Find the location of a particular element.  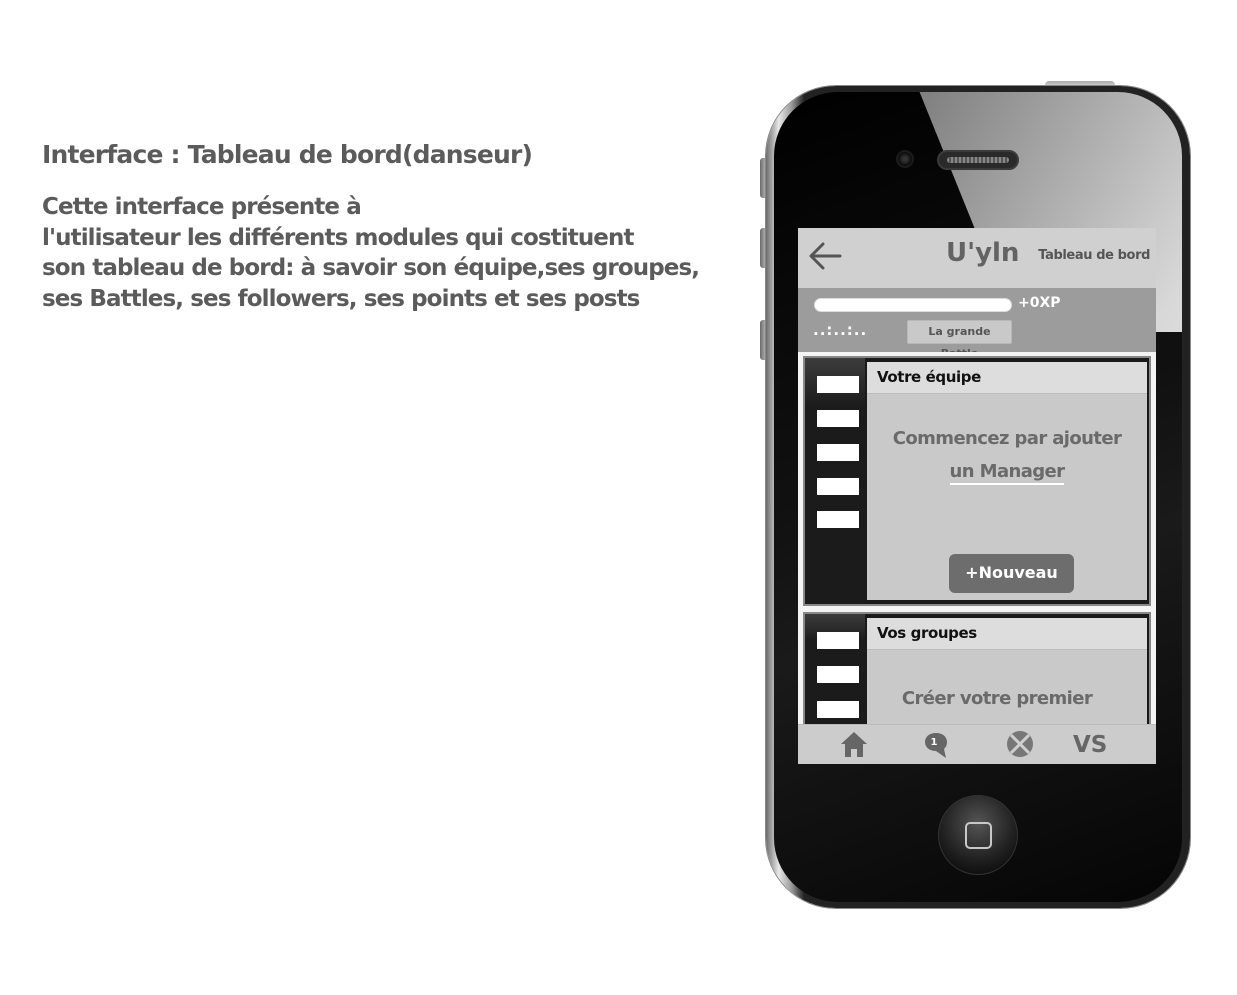

add-manager-link: un Manager is located at coordinates (1007, 473).